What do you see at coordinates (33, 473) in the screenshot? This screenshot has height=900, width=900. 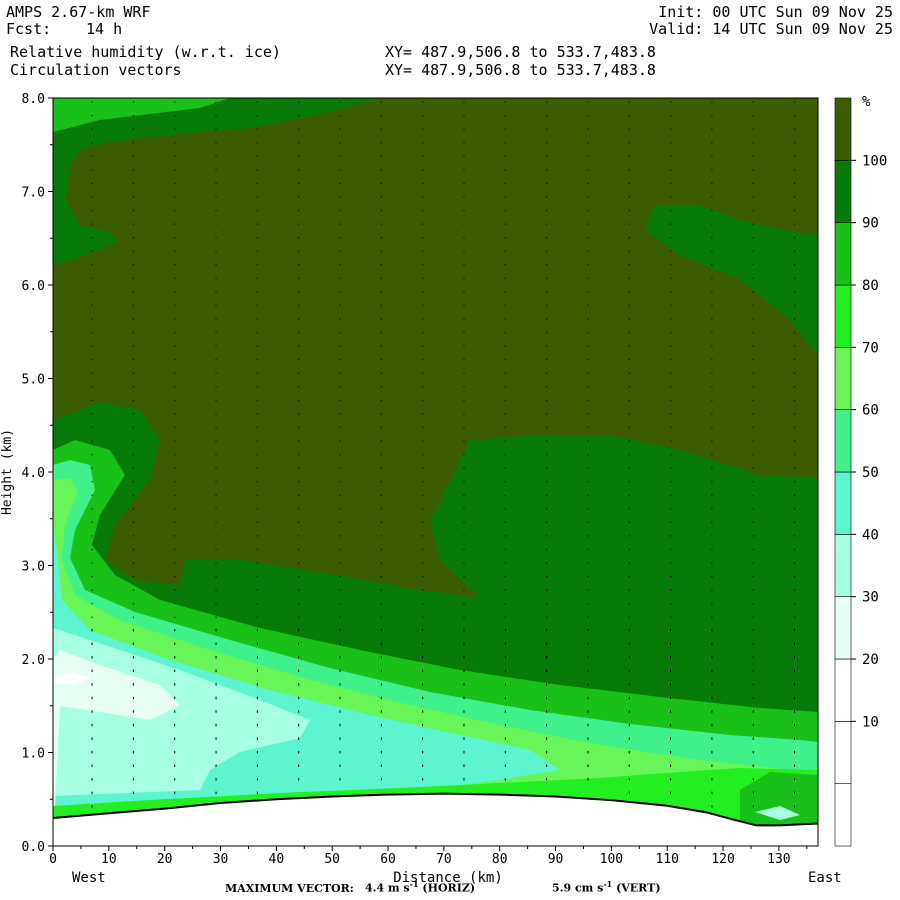 I see `y-tick-label: 4.0` at bounding box center [33, 473].